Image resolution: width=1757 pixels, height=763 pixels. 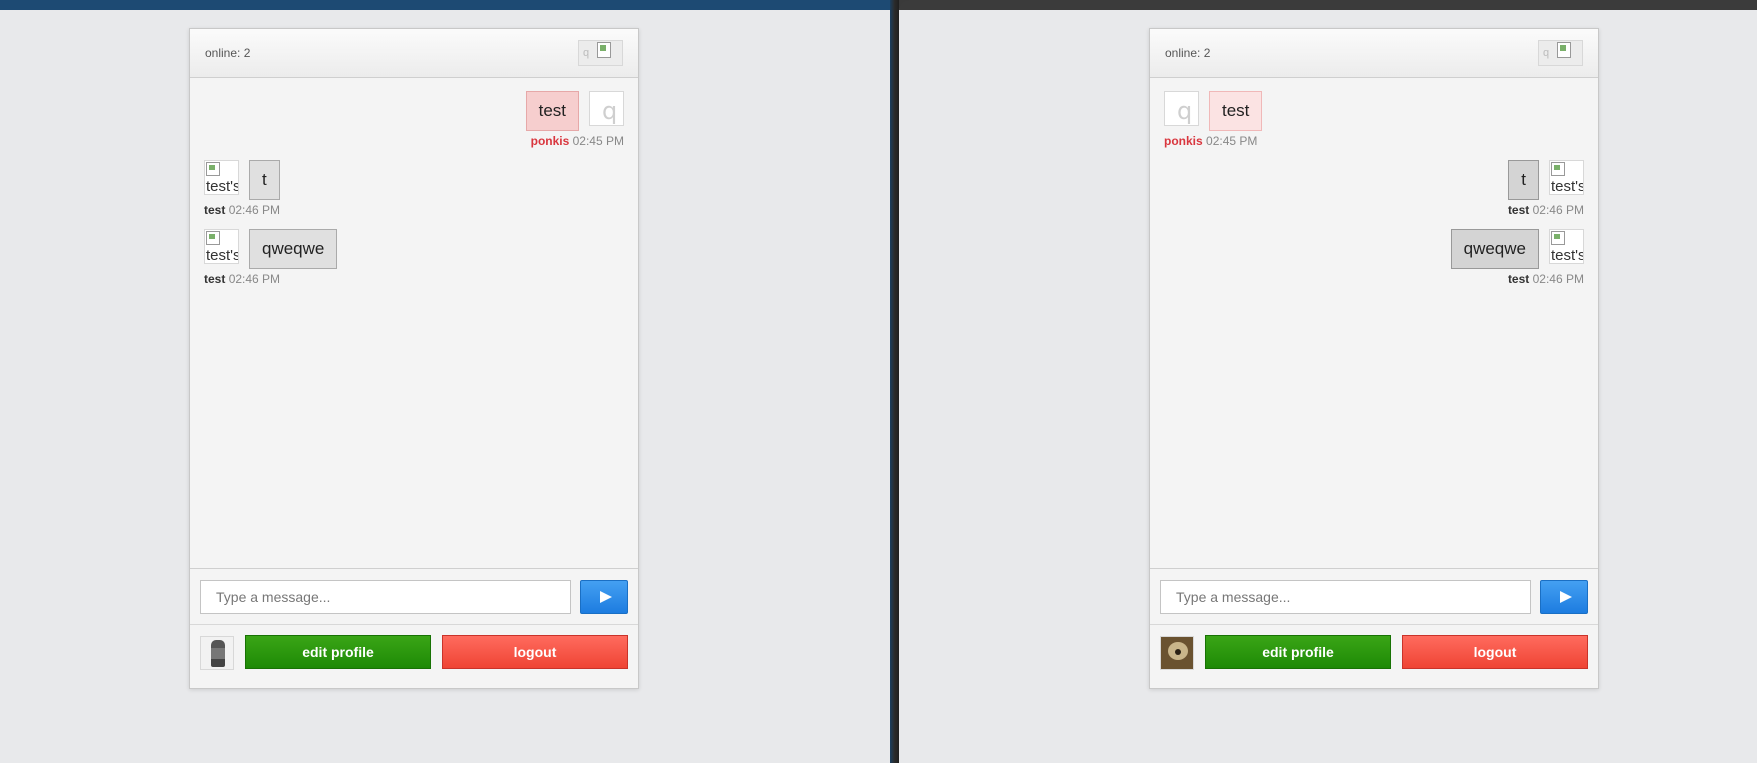 I want to click on message-item: qweqwe test's test 02:46 PM, so click(x=1374, y=257).